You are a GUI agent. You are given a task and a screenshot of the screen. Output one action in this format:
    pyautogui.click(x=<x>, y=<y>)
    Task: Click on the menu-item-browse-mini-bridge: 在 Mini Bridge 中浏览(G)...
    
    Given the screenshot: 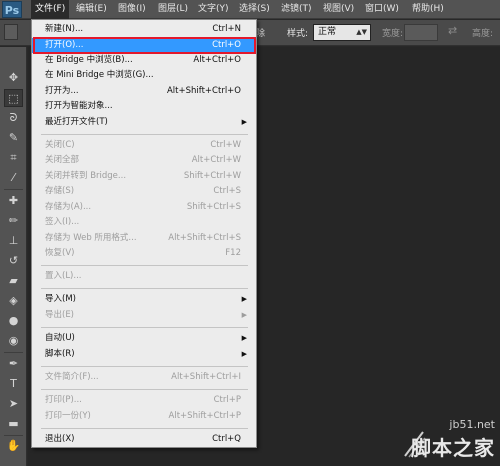 What is the action you would take?
    pyautogui.click(x=144, y=75)
    